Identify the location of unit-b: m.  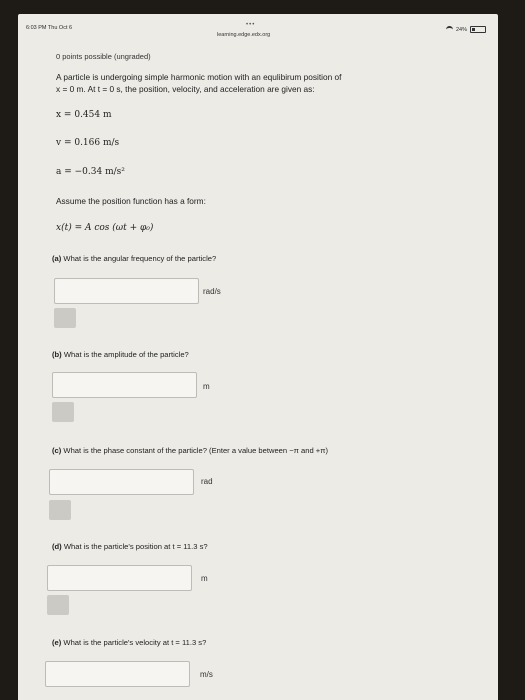
(206, 386).